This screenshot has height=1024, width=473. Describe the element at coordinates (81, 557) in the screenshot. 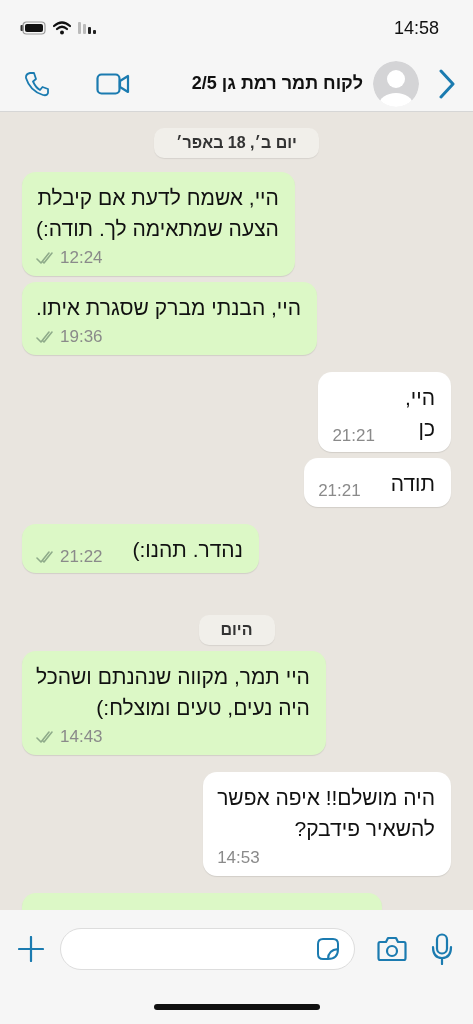

I see `message-time: 21:22` at that location.